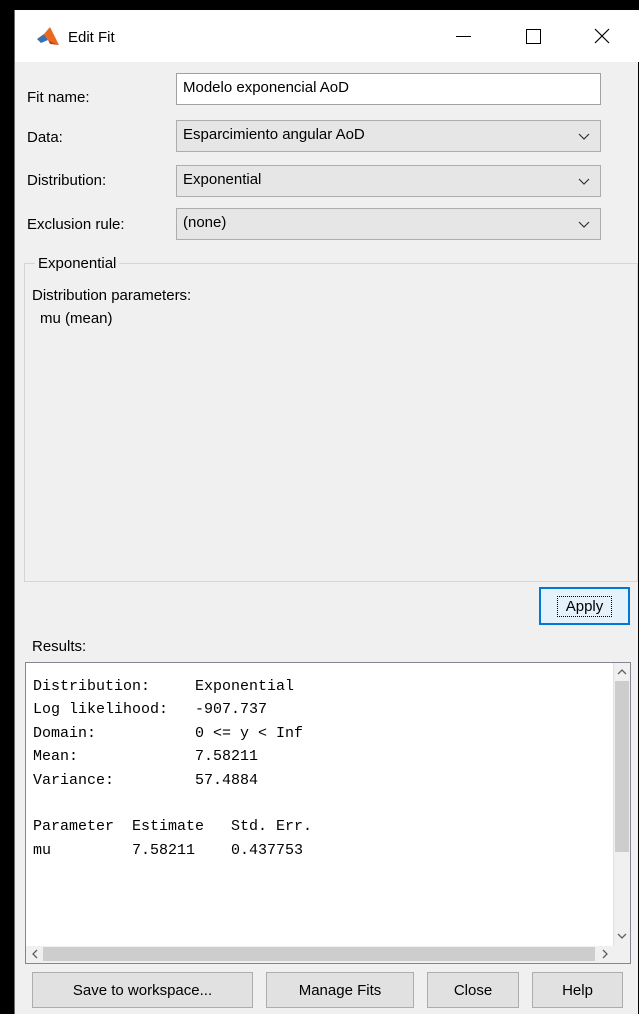 The height and width of the screenshot is (1014, 639). What do you see at coordinates (205, 222) in the screenshot?
I see `exclusion-rule-select-value: (none)` at bounding box center [205, 222].